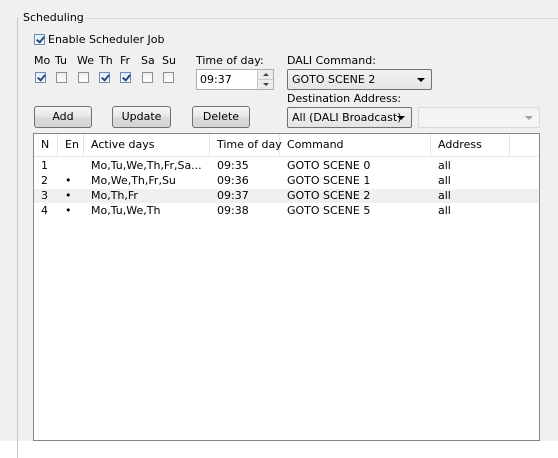 This screenshot has height=458, width=558. Describe the element at coordinates (83, 77) in the screenshot. I see `day-checkbox-we` at that location.